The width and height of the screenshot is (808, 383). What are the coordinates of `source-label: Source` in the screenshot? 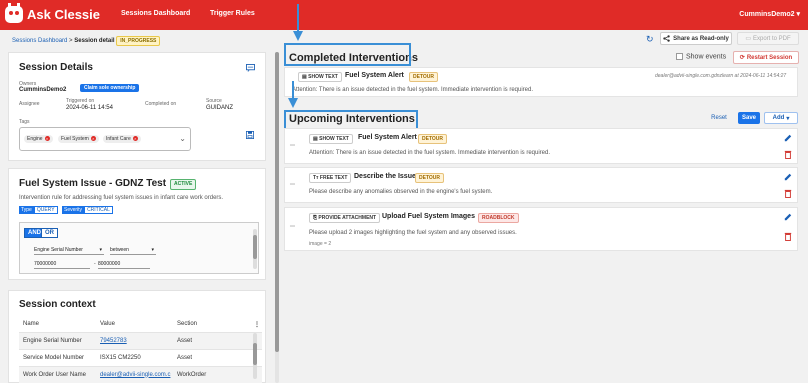 It's located at (214, 101).